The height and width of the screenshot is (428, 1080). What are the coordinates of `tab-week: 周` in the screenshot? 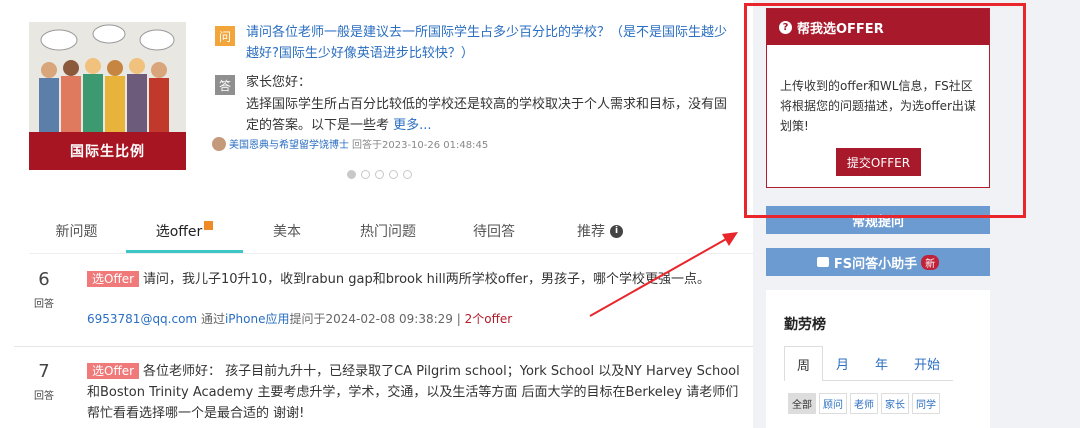 It's located at (803, 363).